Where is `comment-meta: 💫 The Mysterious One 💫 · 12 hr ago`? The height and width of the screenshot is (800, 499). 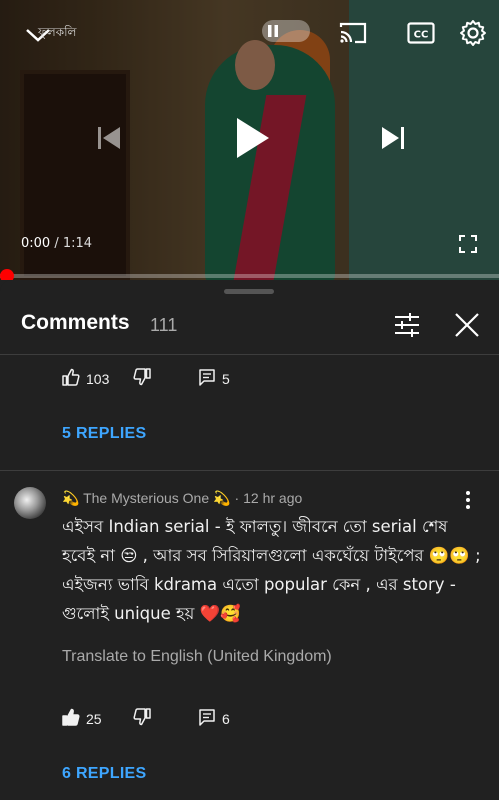
comment-meta: 💫 The Mysterious One 💫 · 12 hr ago is located at coordinates (182, 498).